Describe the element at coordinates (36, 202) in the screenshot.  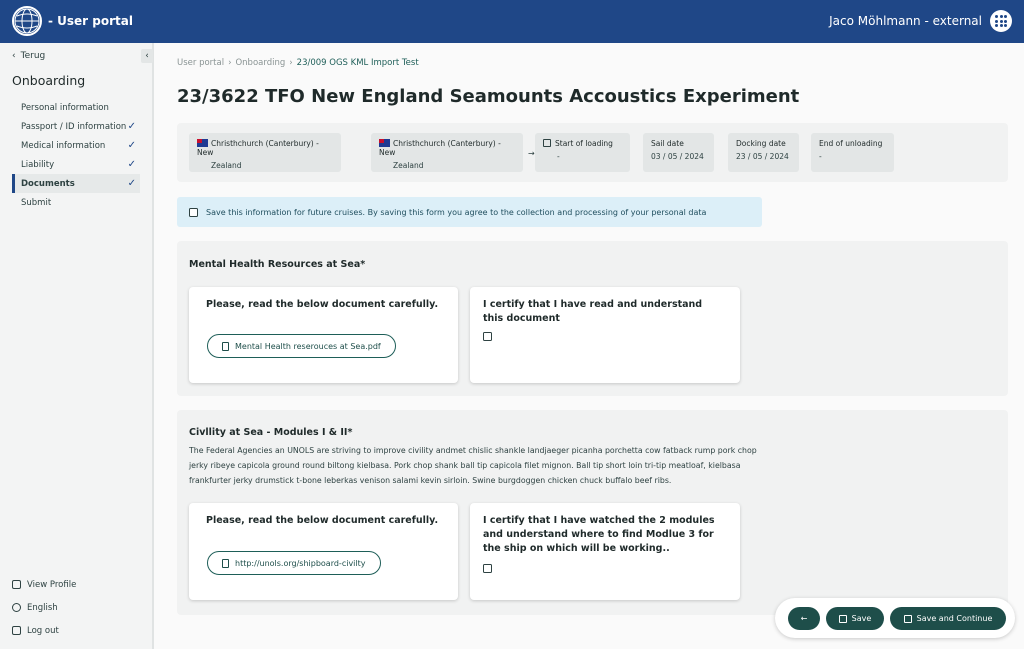
I see `sidebar-item-label: Submit` at that location.